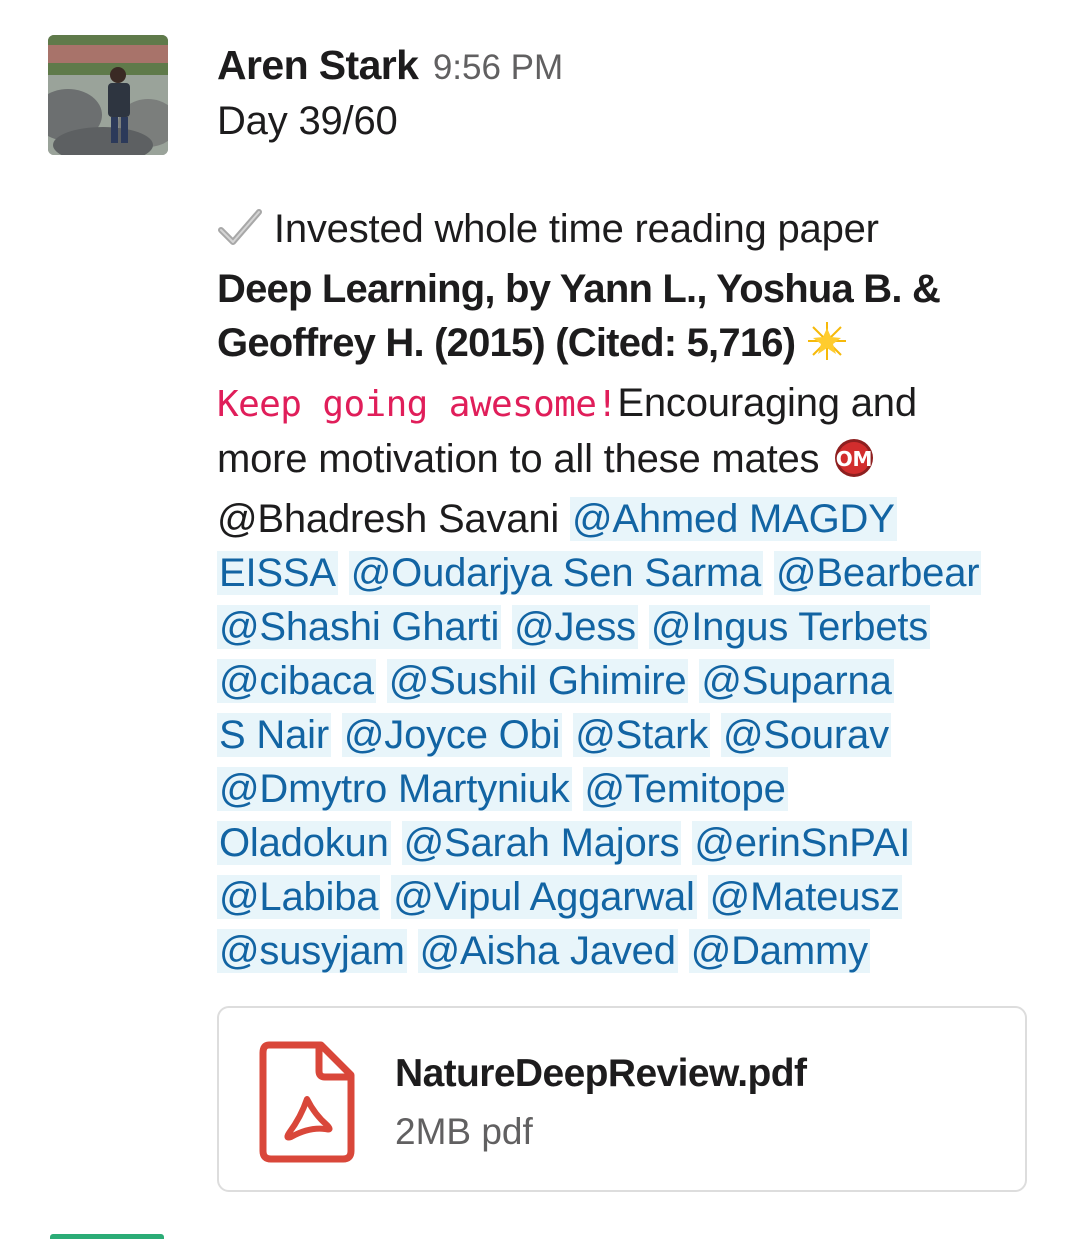 This screenshot has height=1239, width=1080. Describe the element at coordinates (767, 403) in the screenshot. I see `message-text: Encouraging and` at that location.